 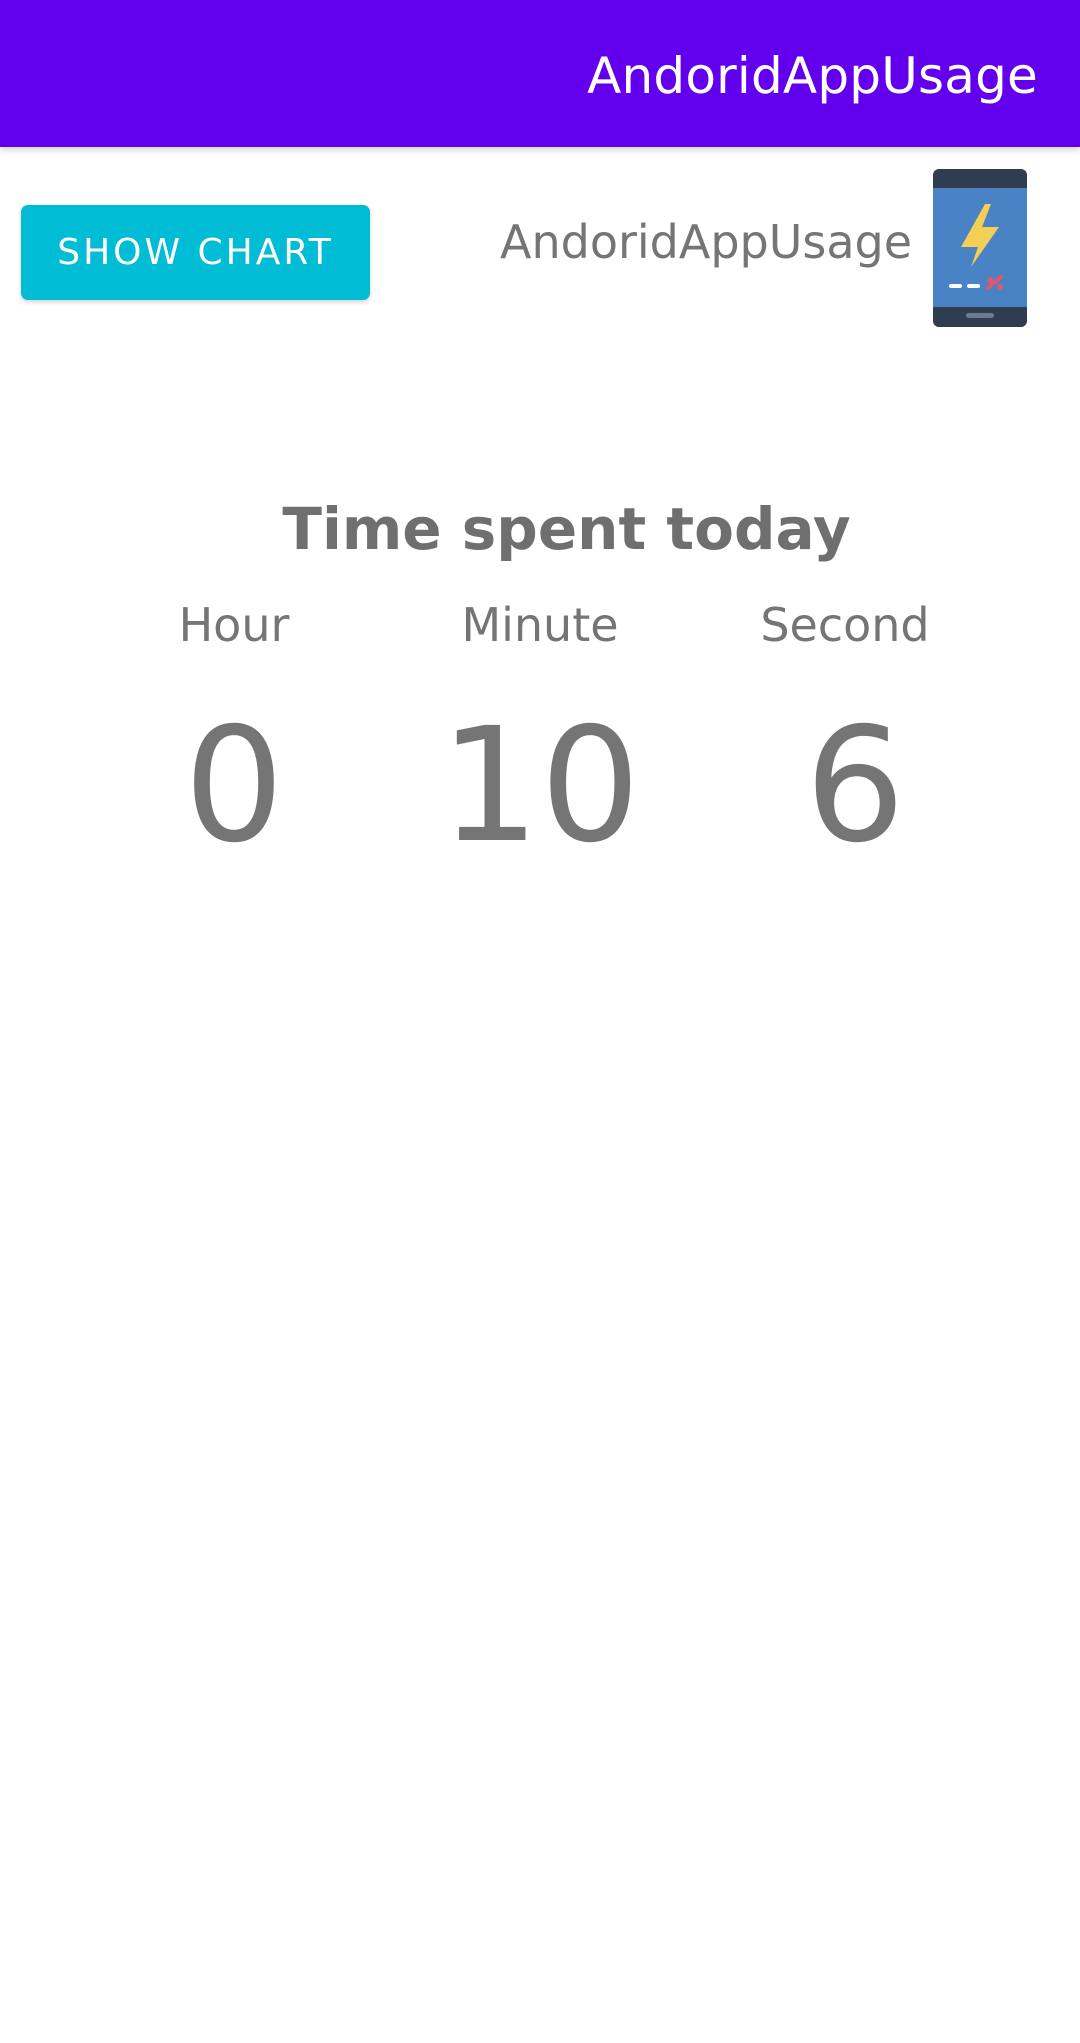 I want to click on minute-value: 10, so click(x=540, y=786).